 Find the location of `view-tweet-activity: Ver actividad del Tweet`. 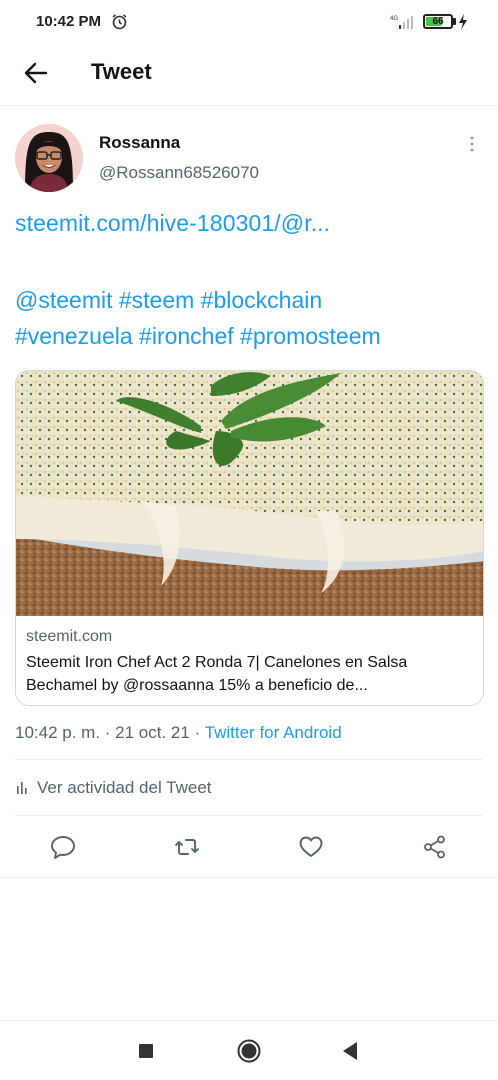

view-tweet-activity: Ver actividad del Tweet is located at coordinates (113, 788).